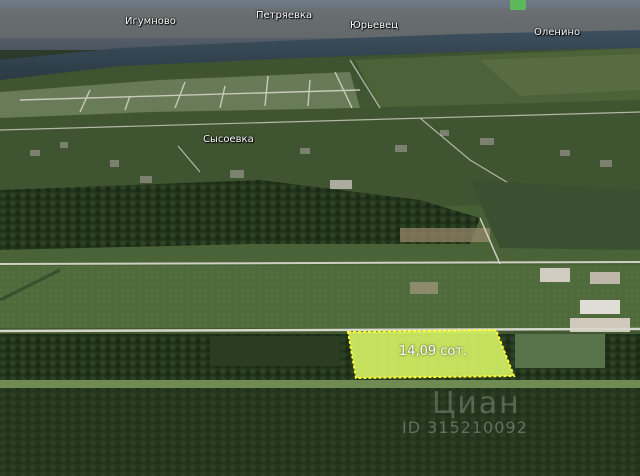 The height and width of the screenshot is (476, 640). Describe the element at coordinates (518, 5) in the screenshot. I see `map-marker-icon` at that location.